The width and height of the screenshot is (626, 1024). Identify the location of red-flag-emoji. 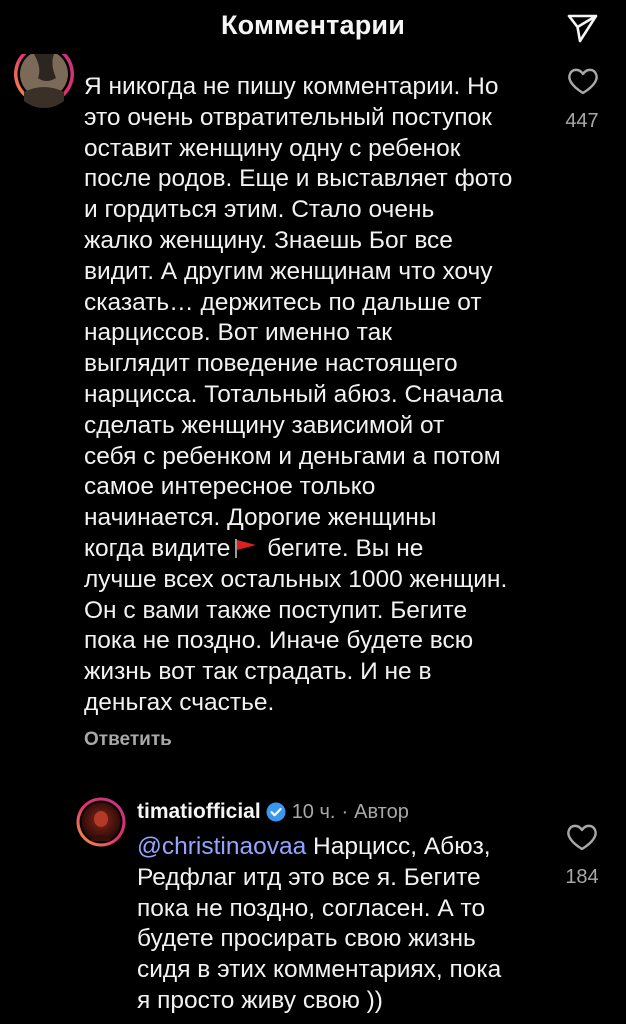
(246, 548).